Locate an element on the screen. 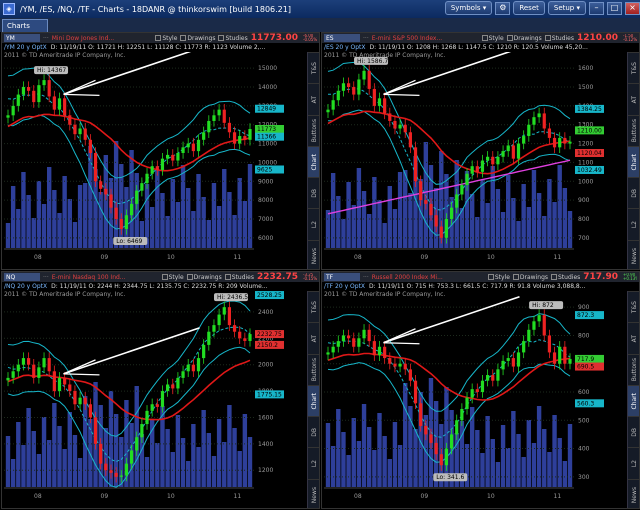 Image resolution: width=640 pixels, height=510 pixels. y-tick-label: 11000 is located at coordinates (267, 144).